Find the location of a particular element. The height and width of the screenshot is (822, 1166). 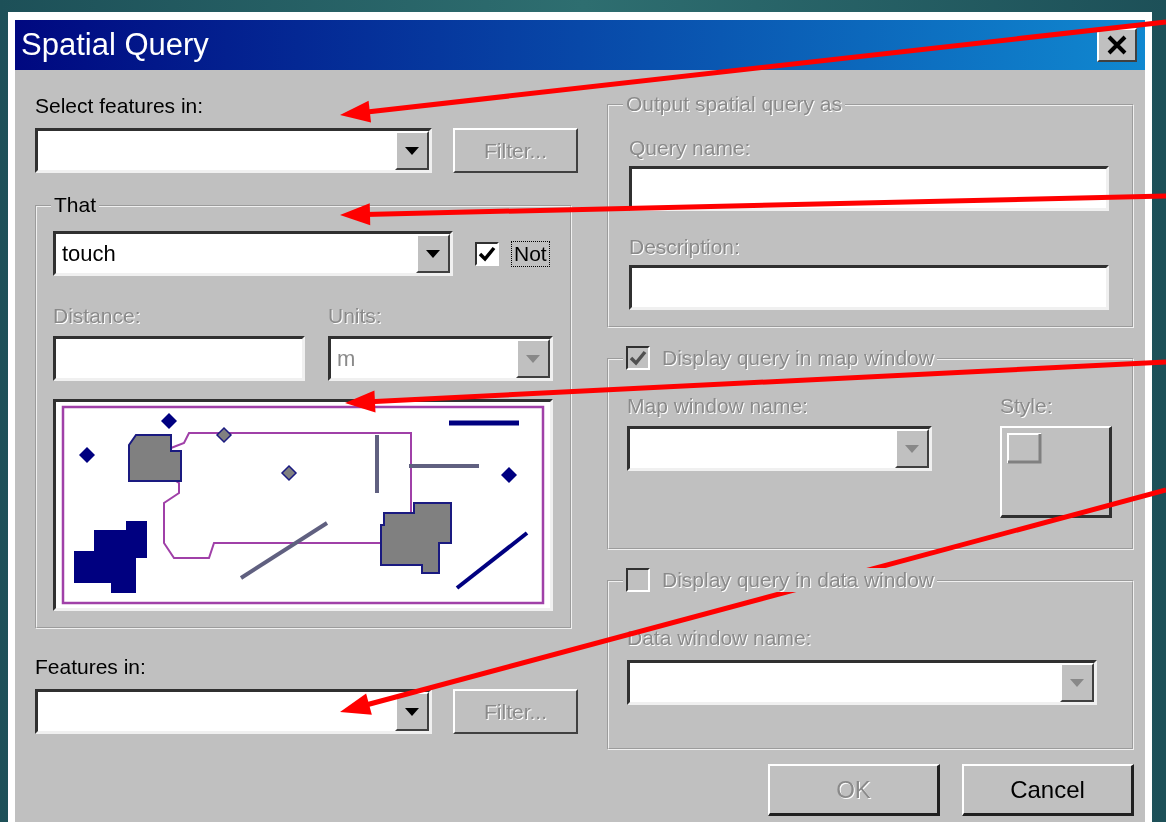

checkbox-label: Not is located at coordinates (530, 253).